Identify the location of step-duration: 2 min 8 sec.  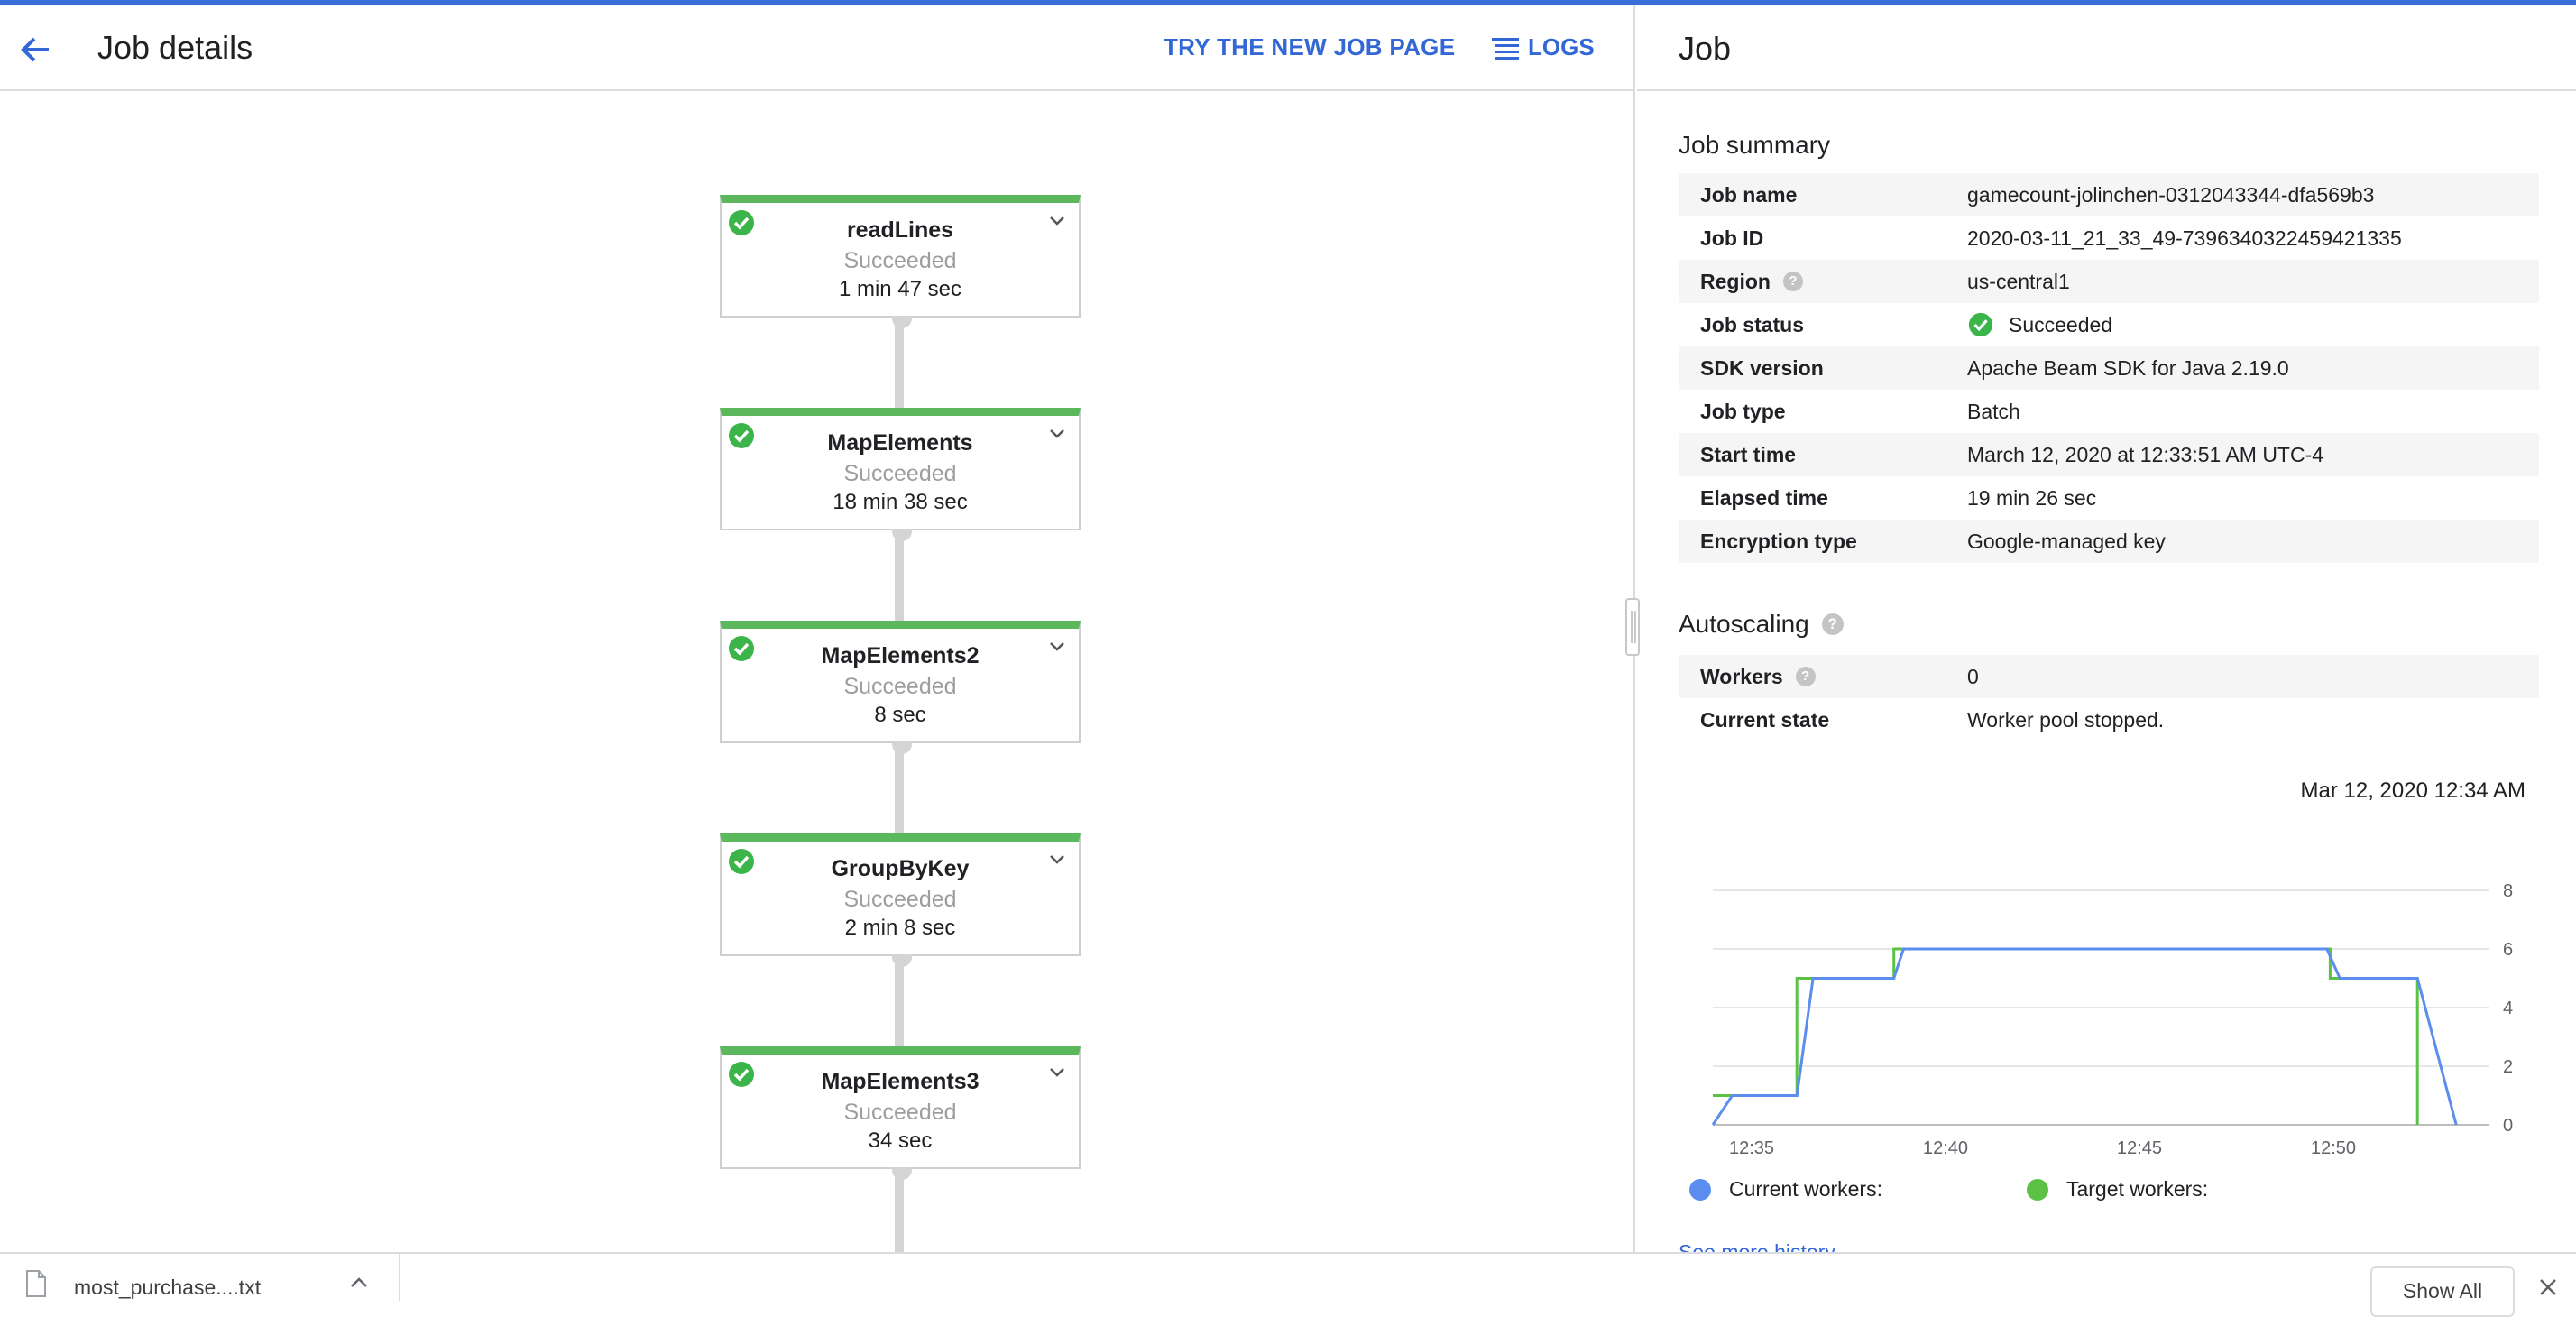
(900, 928).